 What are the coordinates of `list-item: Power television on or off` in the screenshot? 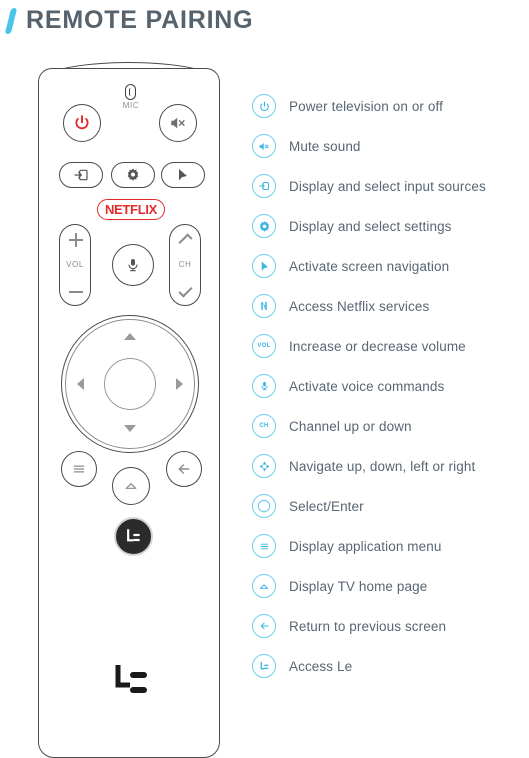 It's located at (390, 106).